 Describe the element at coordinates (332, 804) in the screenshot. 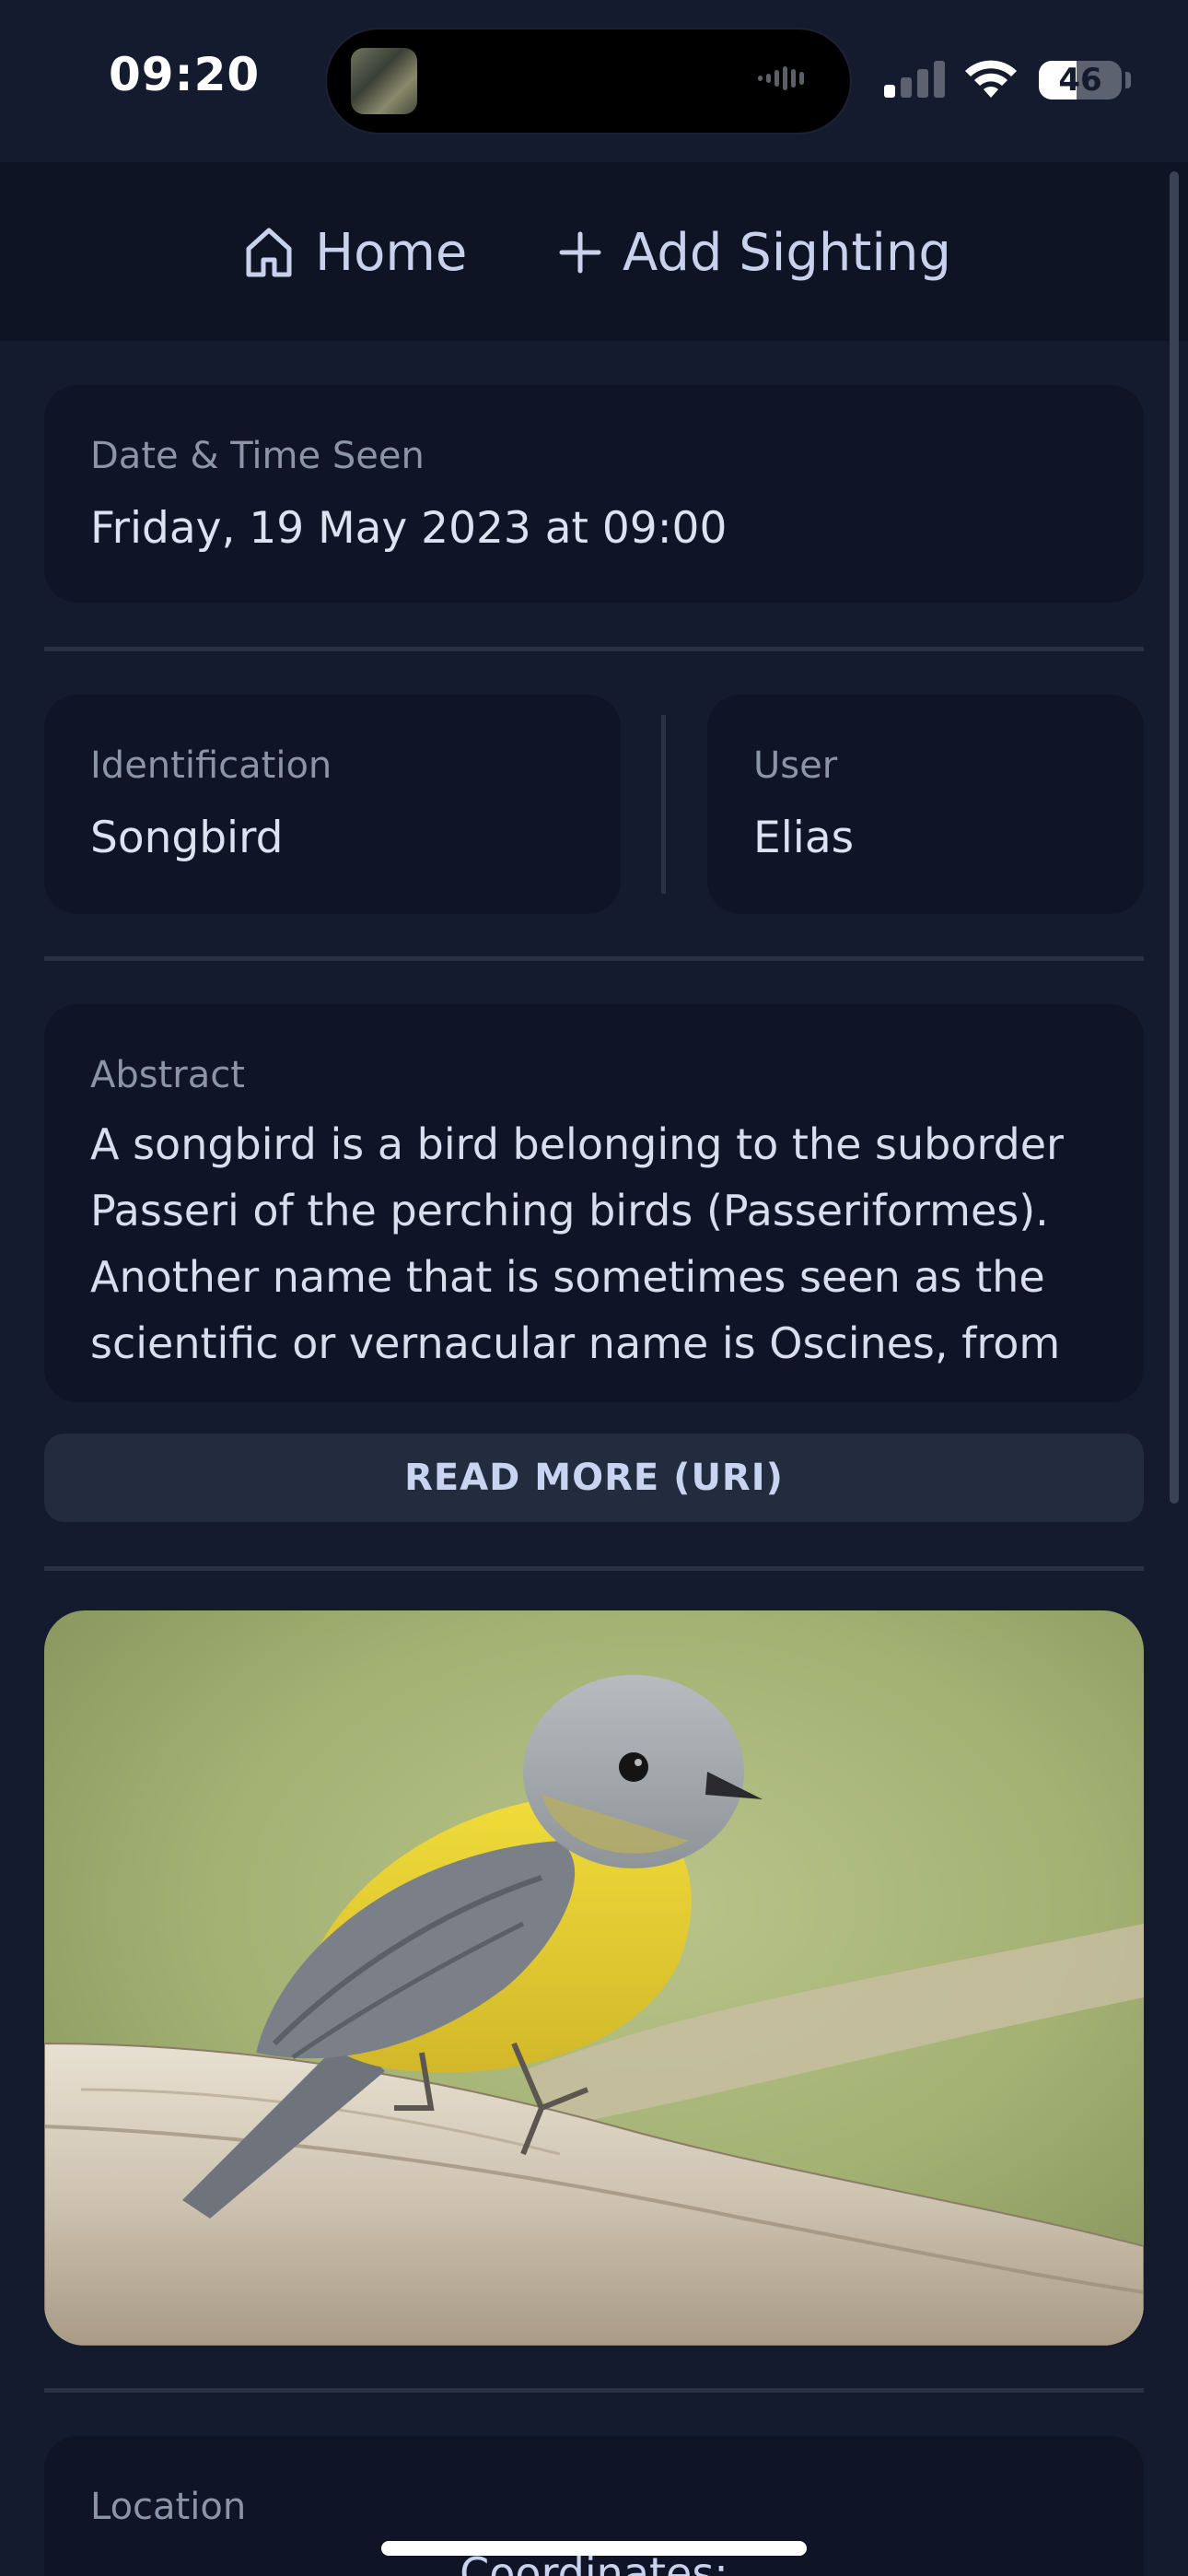

I see `identification-card: Identification Songbird` at that location.